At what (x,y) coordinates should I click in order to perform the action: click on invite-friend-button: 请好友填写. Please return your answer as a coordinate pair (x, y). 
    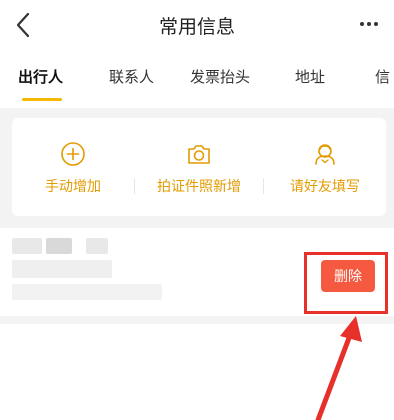
    Looking at the image, I should click on (325, 167).